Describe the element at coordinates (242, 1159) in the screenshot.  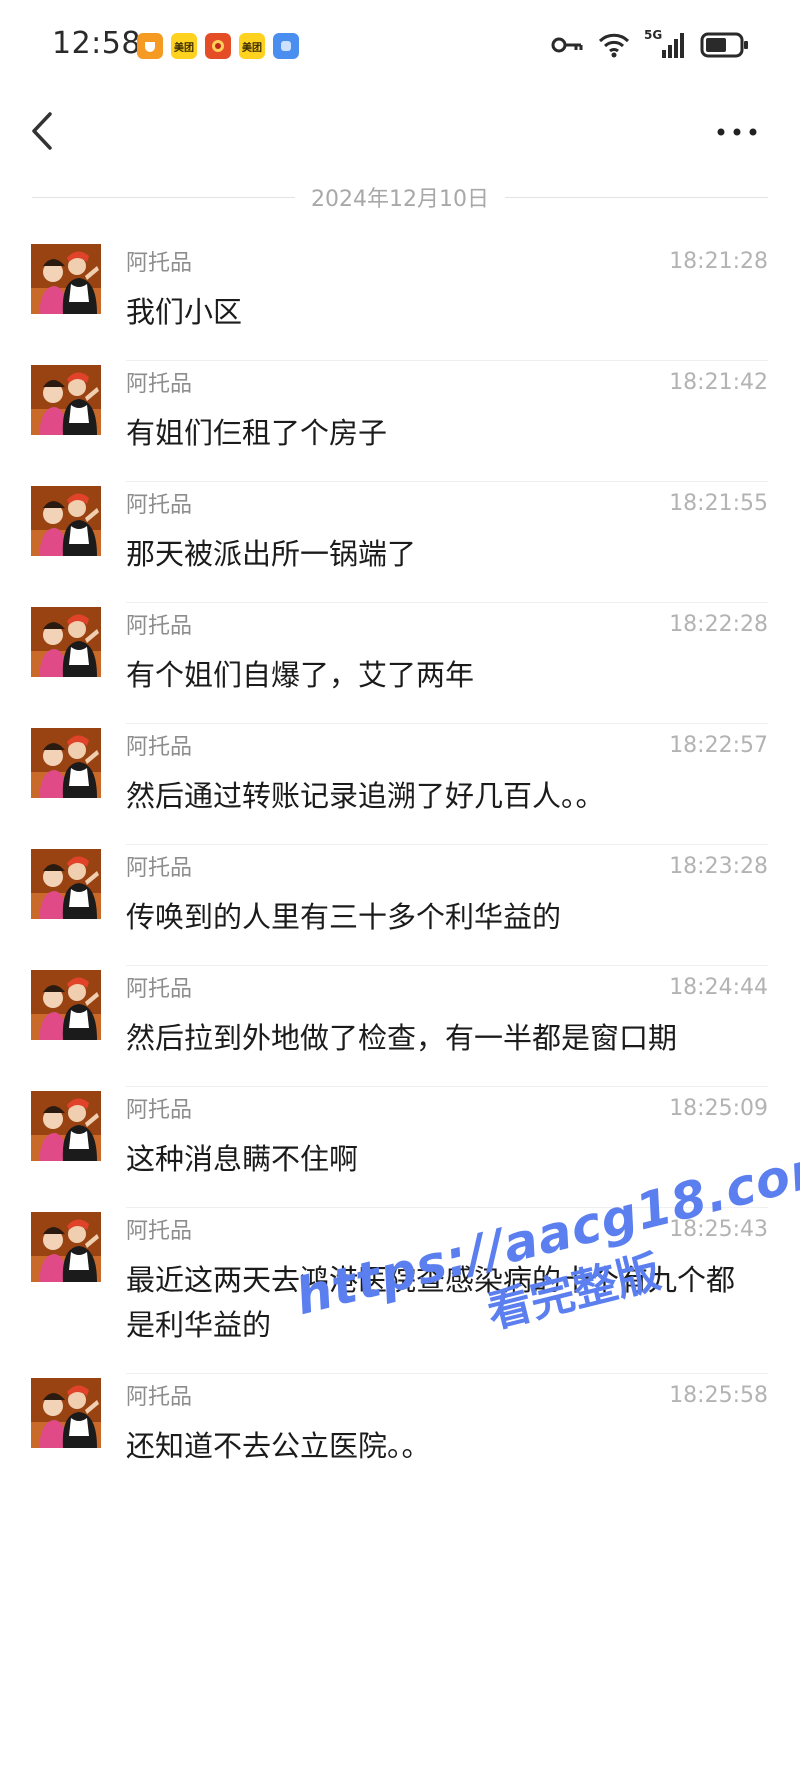
I see `message-text: 这种消息瞒不住啊` at that location.